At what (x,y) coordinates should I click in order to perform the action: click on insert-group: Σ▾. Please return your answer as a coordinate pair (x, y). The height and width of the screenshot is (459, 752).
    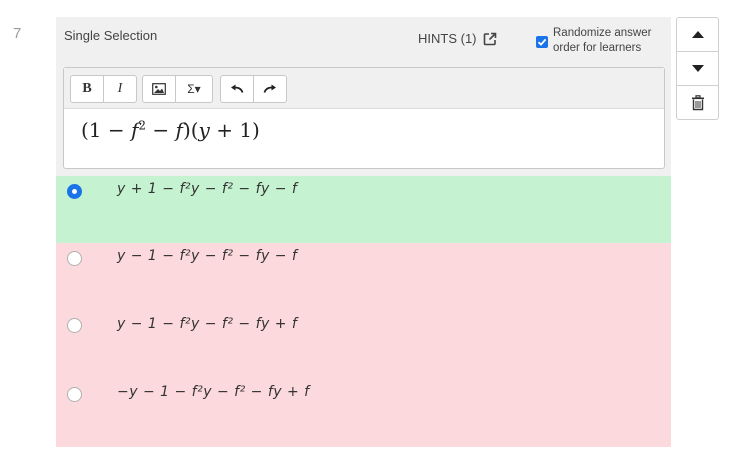
    Looking at the image, I should click on (177, 89).